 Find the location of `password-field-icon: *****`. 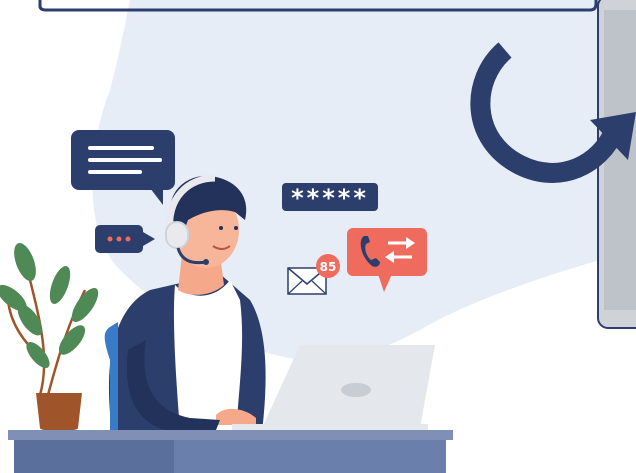

password-field-icon: ***** is located at coordinates (330, 197).